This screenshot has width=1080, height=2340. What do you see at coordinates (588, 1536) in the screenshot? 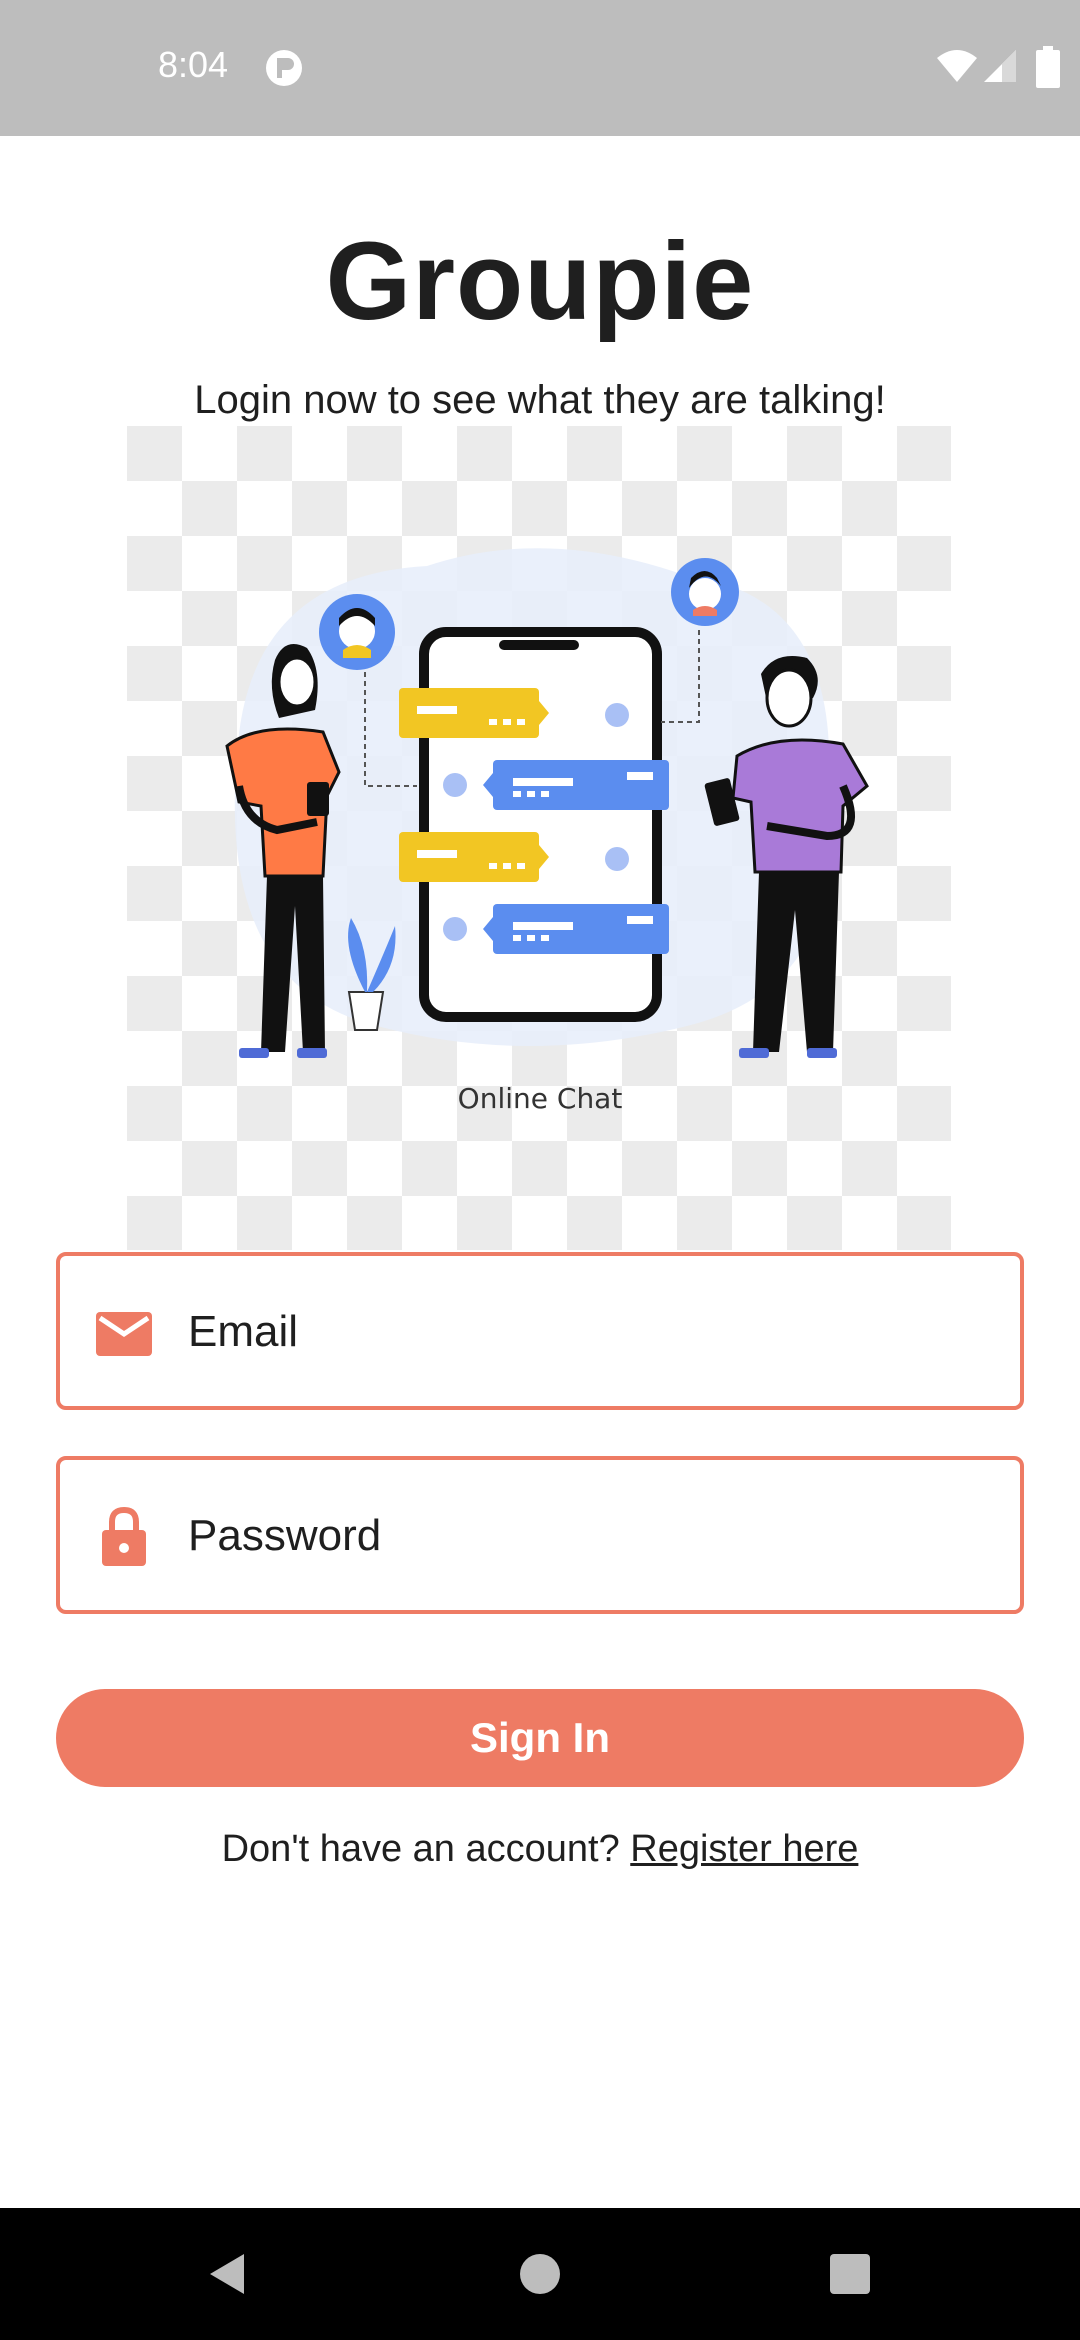
I see `password-input` at bounding box center [588, 1536].